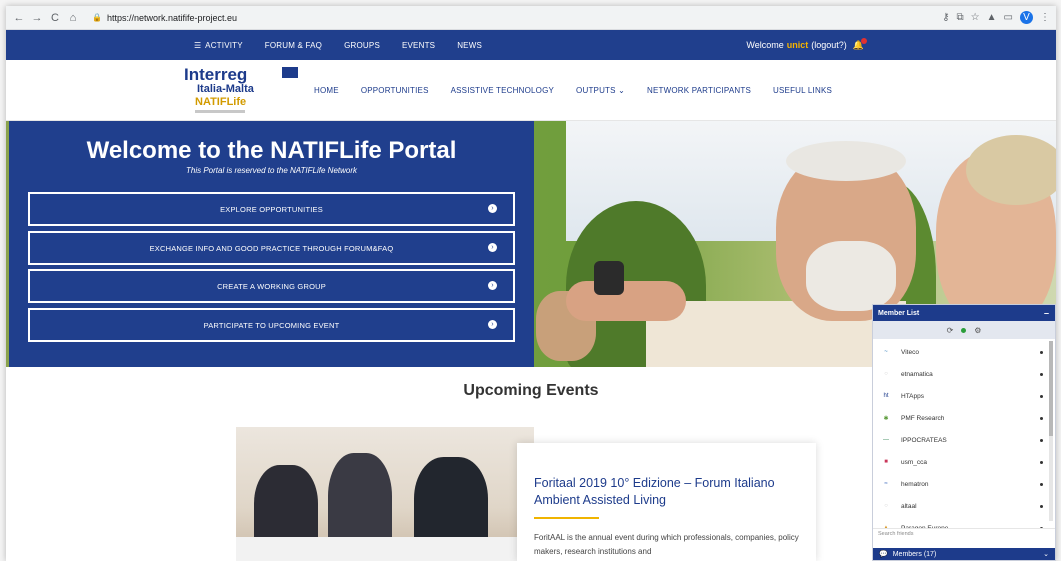  Describe the element at coordinates (1008, 17) in the screenshot. I see `cast-icon: ▭` at that location.